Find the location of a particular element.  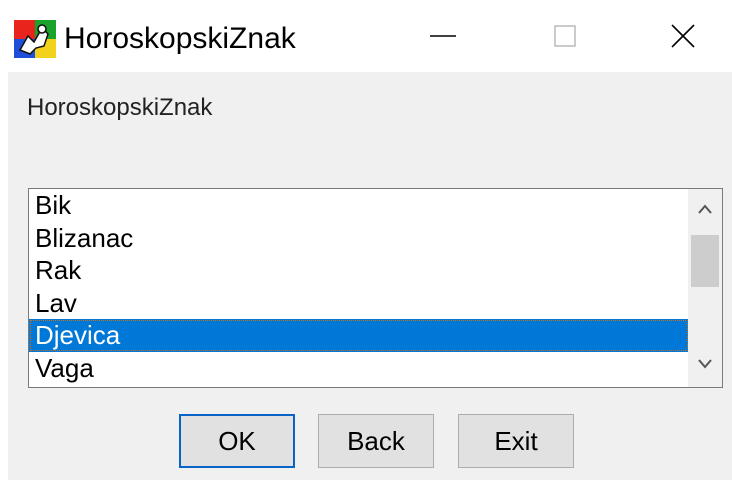

list-item-lav: Lav is located at coordinates (359, 303).